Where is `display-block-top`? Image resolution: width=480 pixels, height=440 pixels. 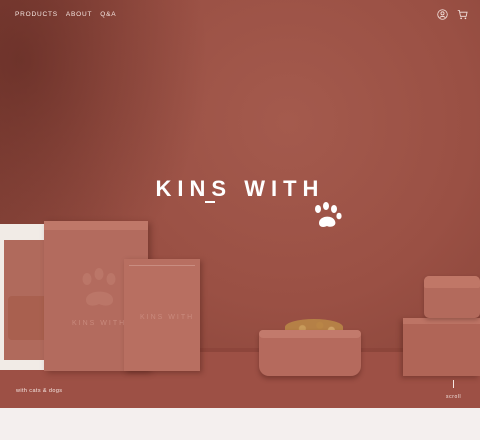
display-block-top is located at coordinates (441, 321).